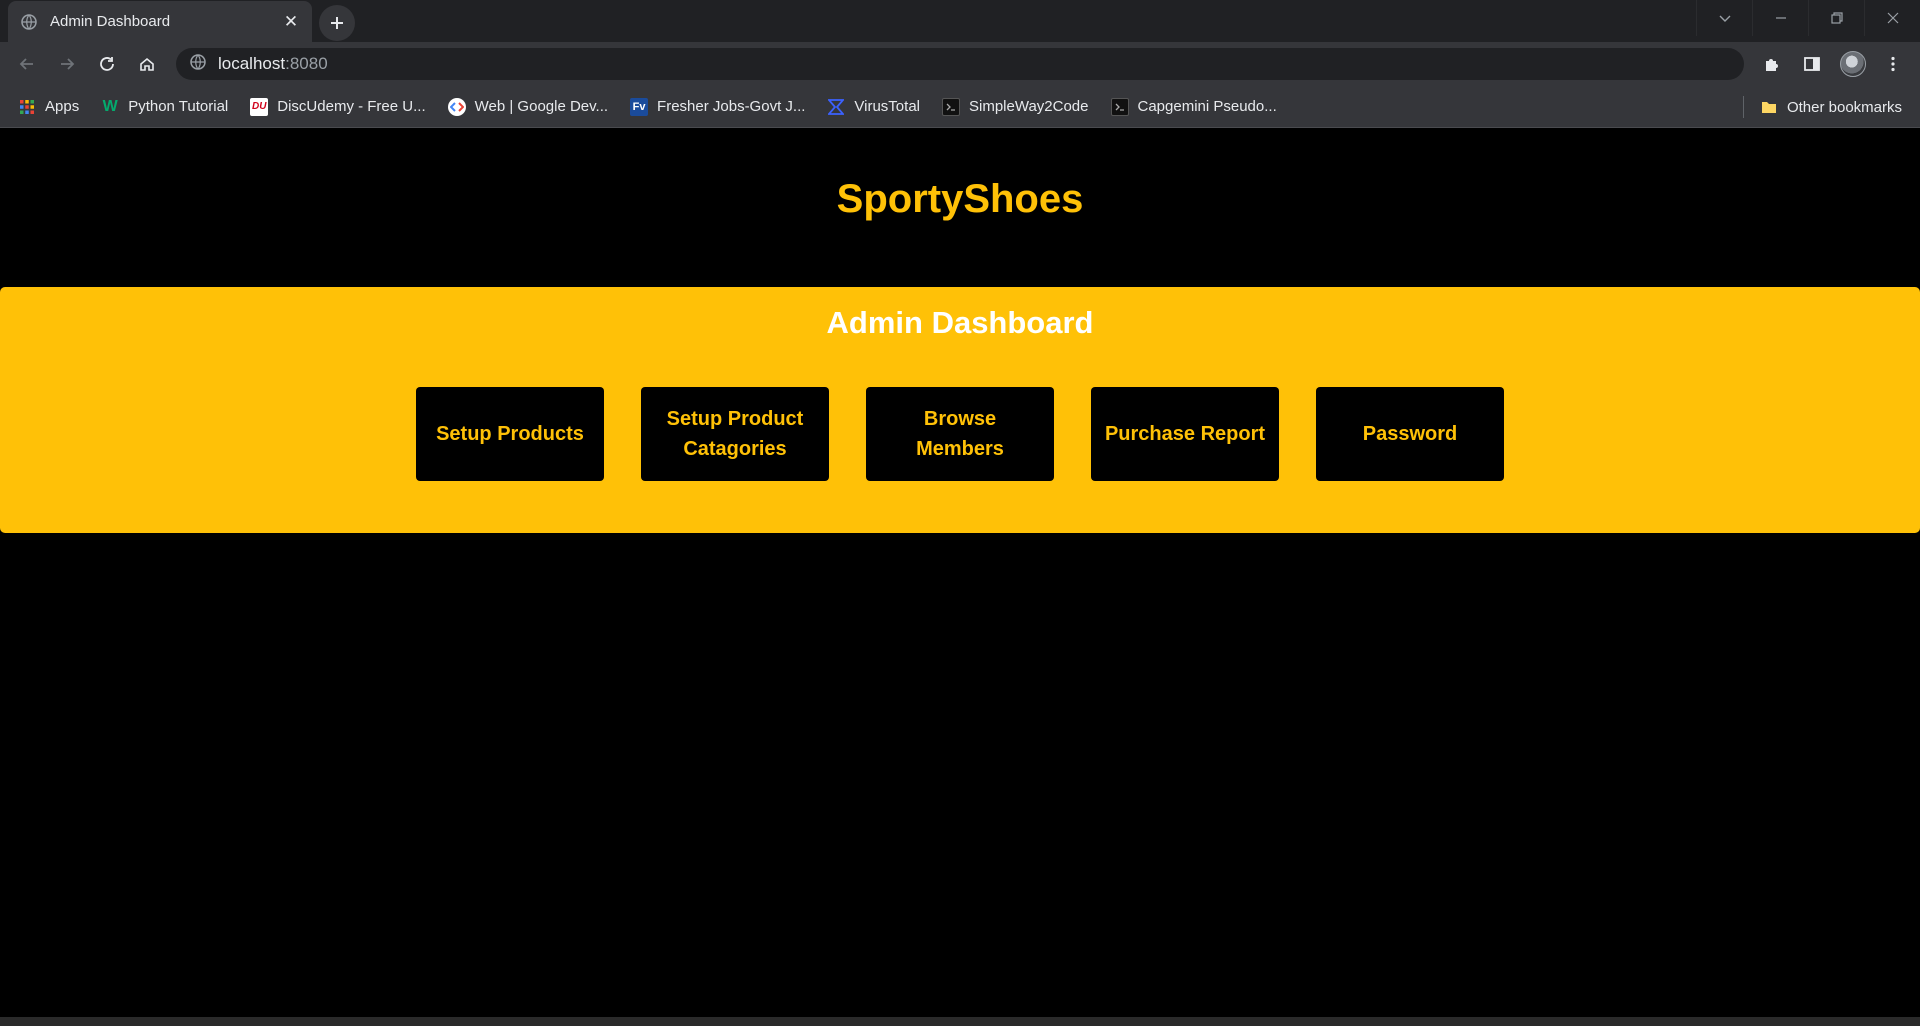 The width and height of the screenshot is (1920, 1026). I want to click on extensions-button, so click(1772, 64).